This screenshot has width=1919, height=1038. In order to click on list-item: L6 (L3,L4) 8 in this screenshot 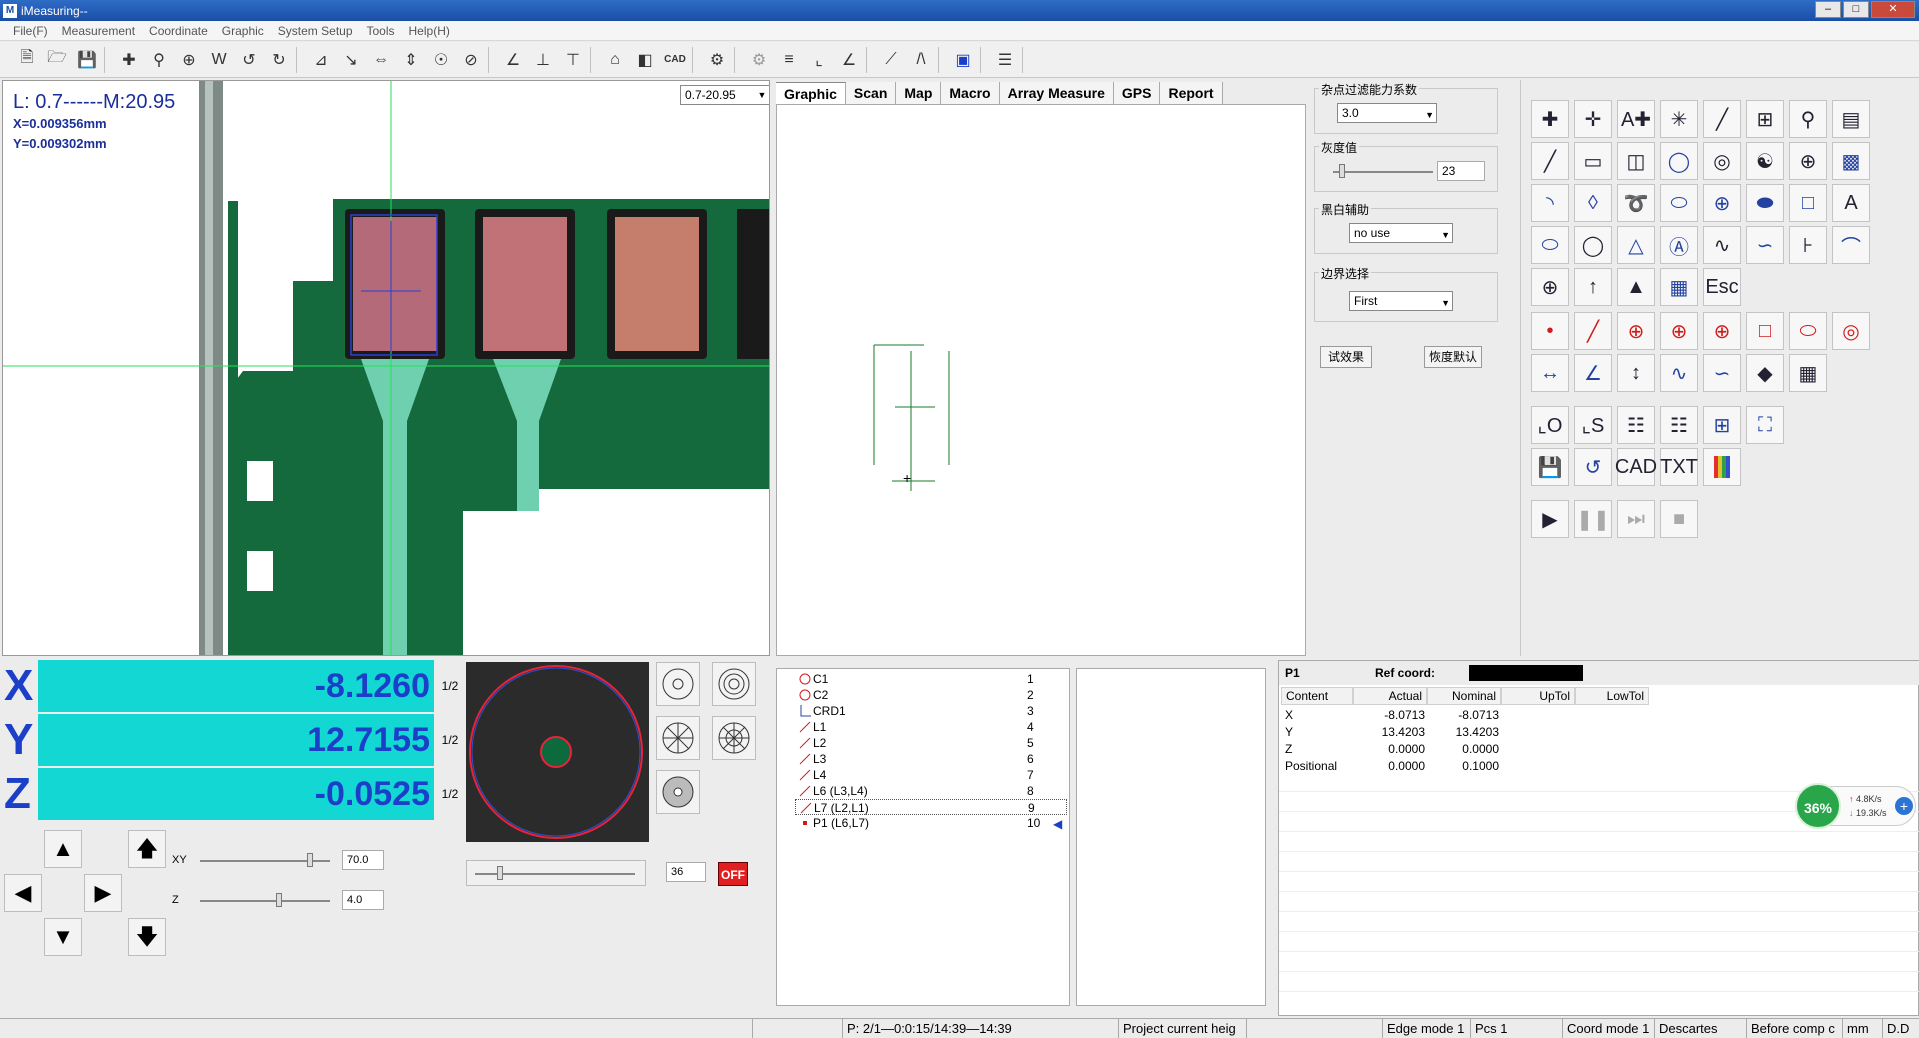, I will do `click(931, 791)`.